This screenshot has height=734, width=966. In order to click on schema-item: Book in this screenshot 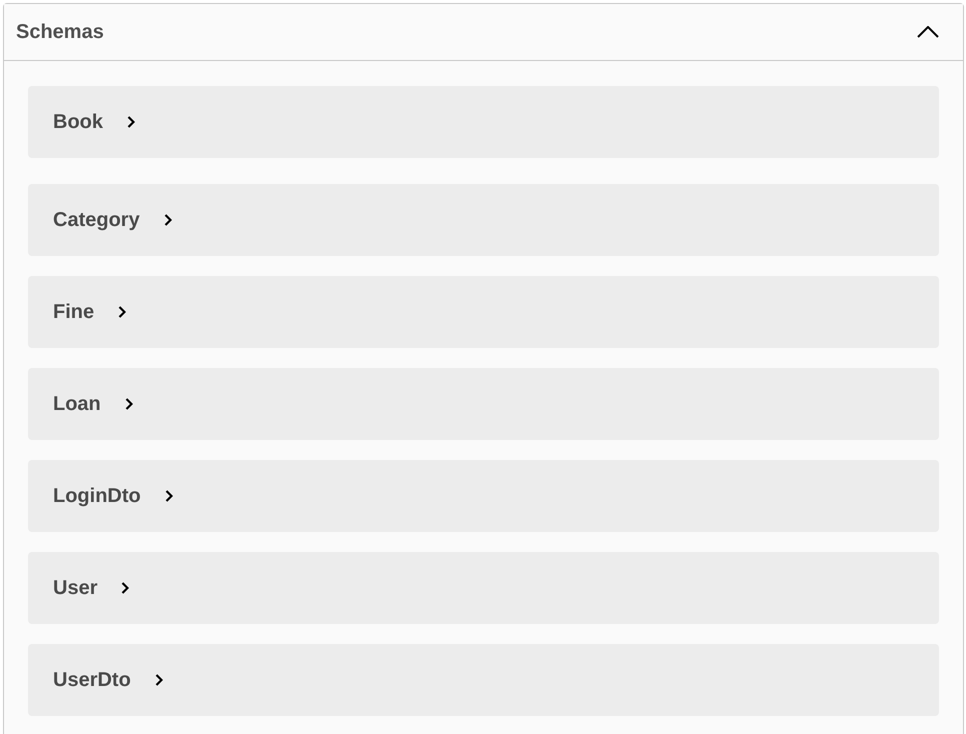, I will do `click(483, 122)`.